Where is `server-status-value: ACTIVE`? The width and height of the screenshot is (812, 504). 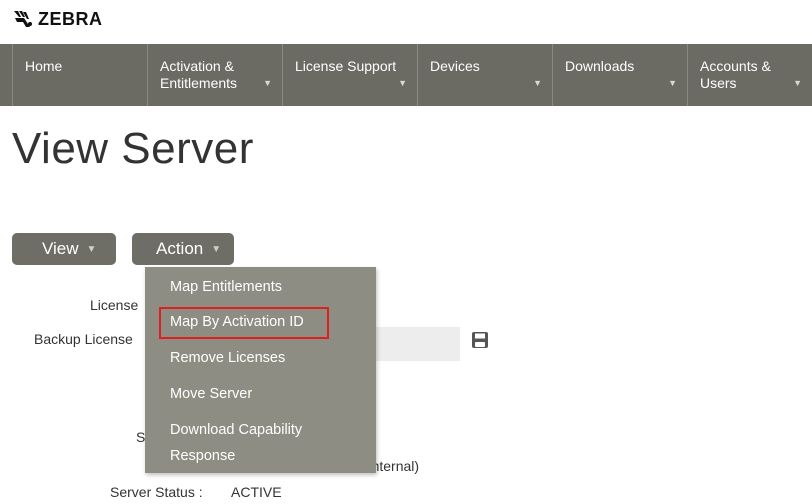
server-status-value: ACTIVE is located at coordinates (256, 492).